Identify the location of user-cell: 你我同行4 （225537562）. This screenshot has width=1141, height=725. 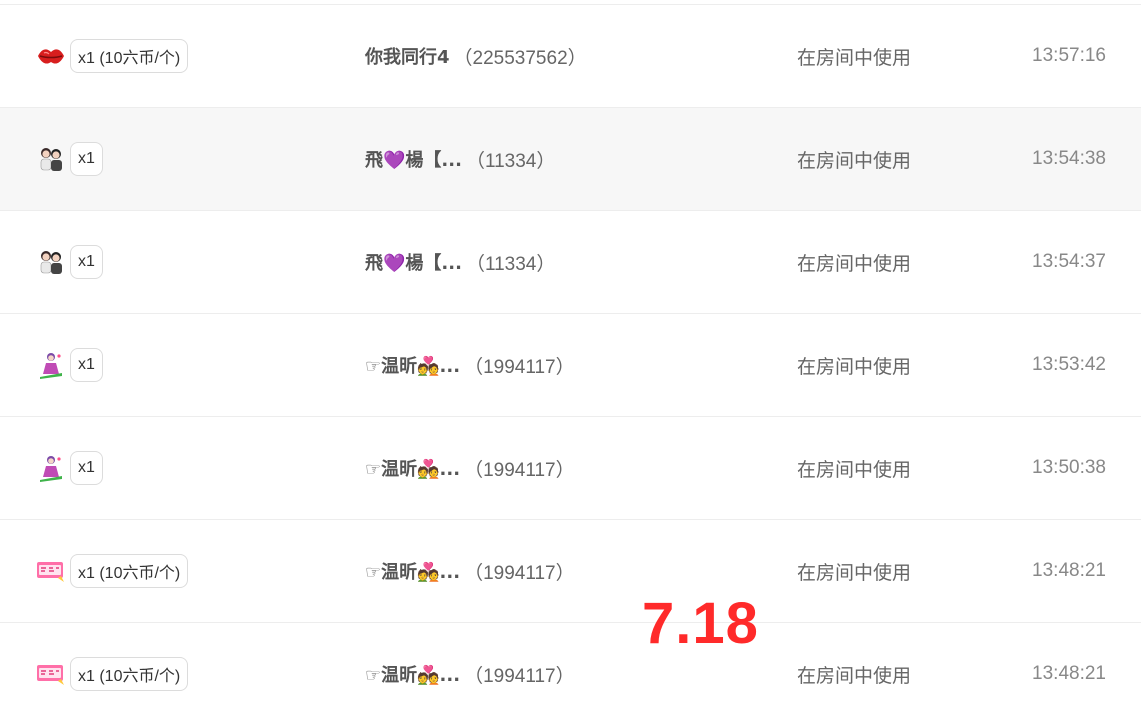
(476, 56).